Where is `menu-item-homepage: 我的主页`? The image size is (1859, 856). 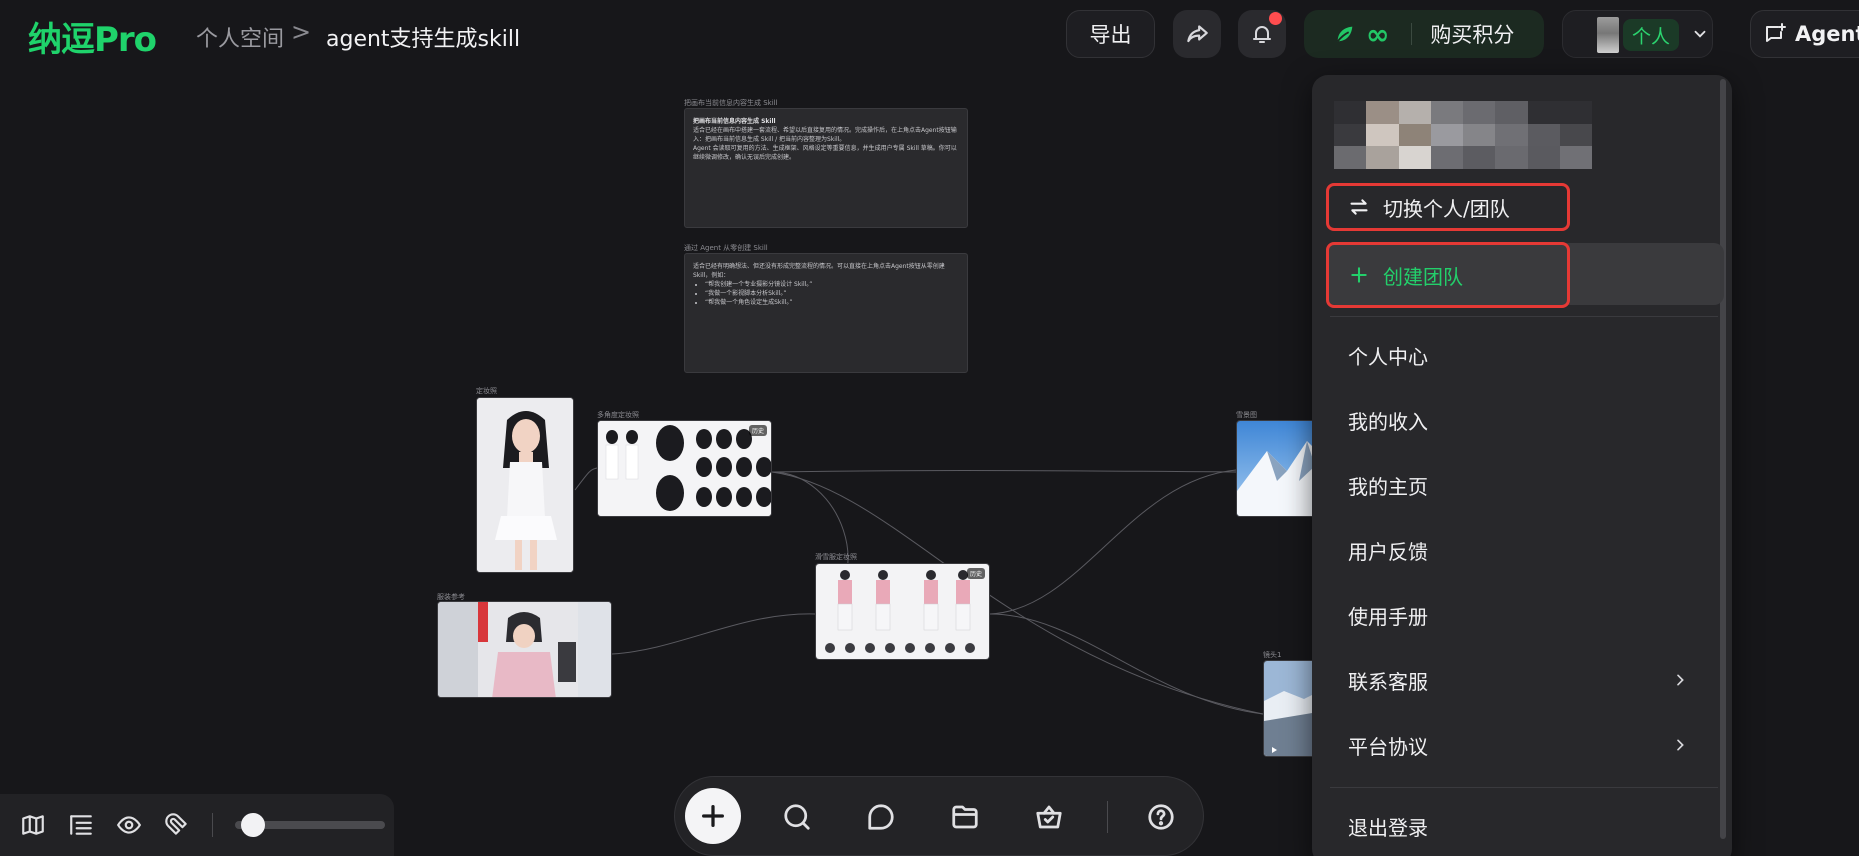
menu-item-homepage: 我的主页 is located at coordinates (1518, 485).